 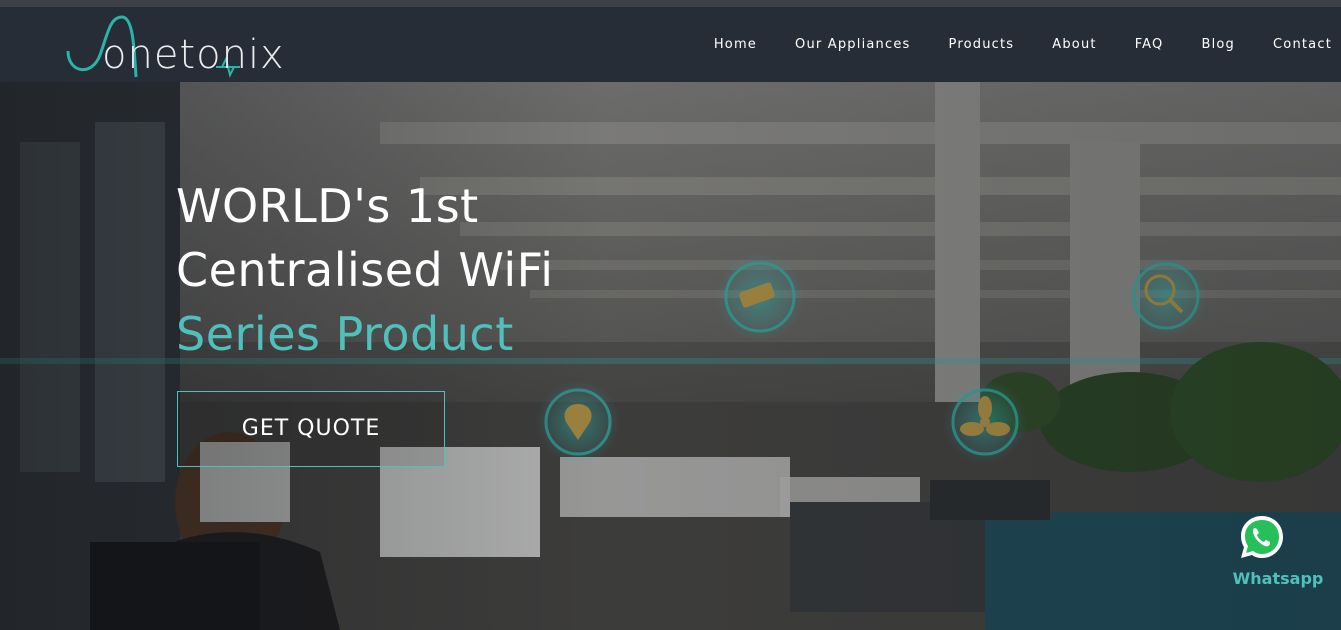 What do you see at coordinates (311, 429) in the screenshot?
I see `get-quote-button: GET QUOTE` at bounding box center [311, 429].